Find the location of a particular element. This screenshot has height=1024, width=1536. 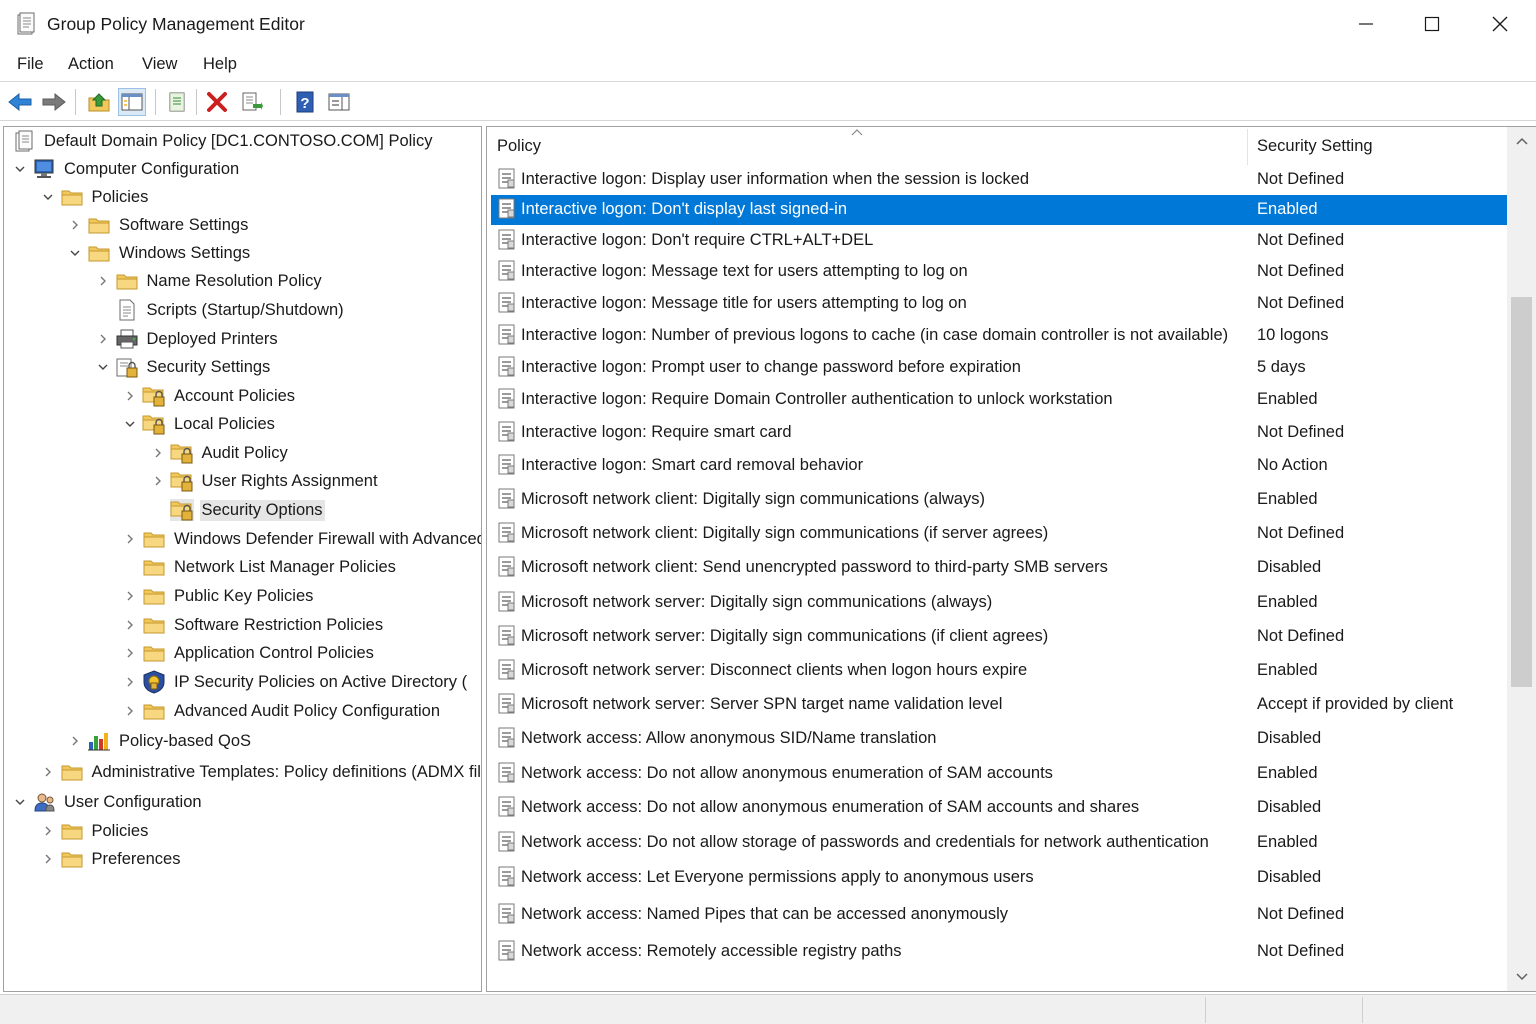

tree-application-control-policies: Application Control Policies is located at coordinates (249, 653).